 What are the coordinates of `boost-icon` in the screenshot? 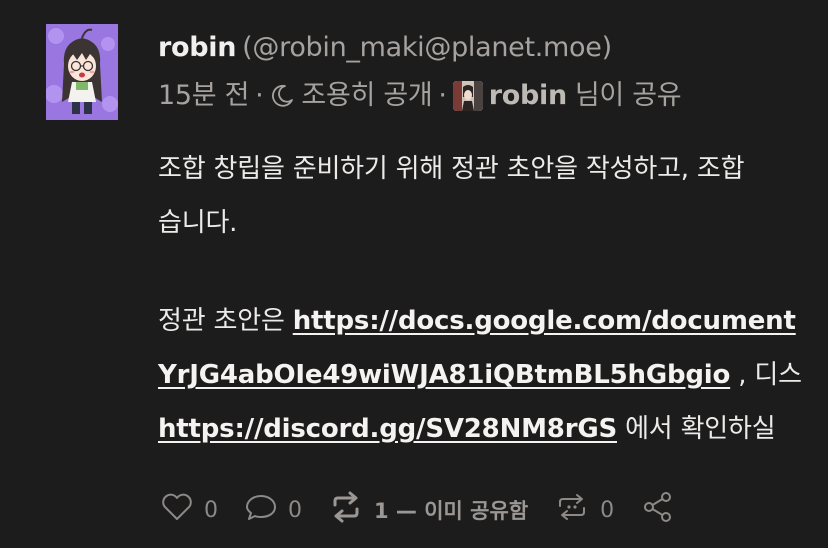 It's located at (346, 510).